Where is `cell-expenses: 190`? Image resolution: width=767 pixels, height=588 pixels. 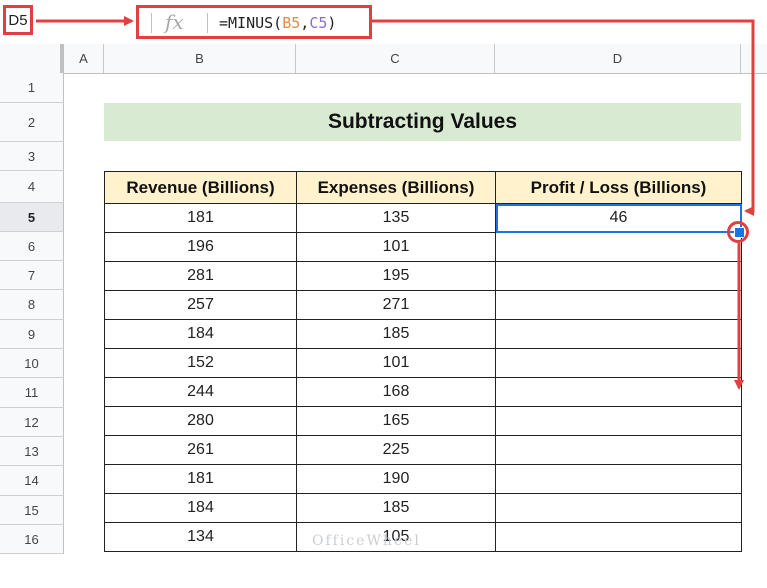 cell-expenses: 190 is located at coordinates (396, 479).